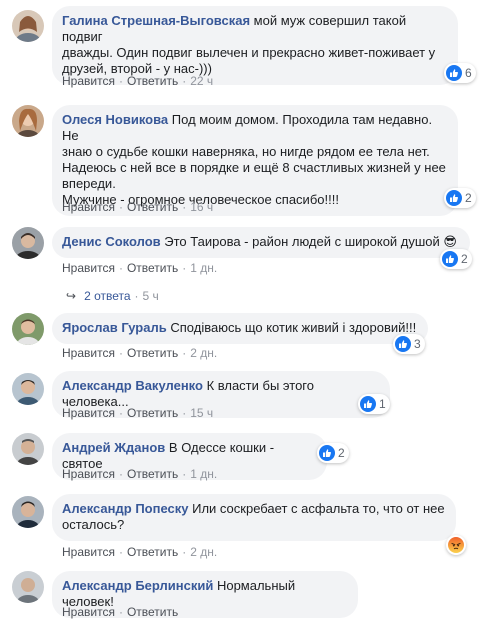  Describe the element at coordinates (201, 413) in the screenshot. I see `timestamp: 15 ч` at that location.